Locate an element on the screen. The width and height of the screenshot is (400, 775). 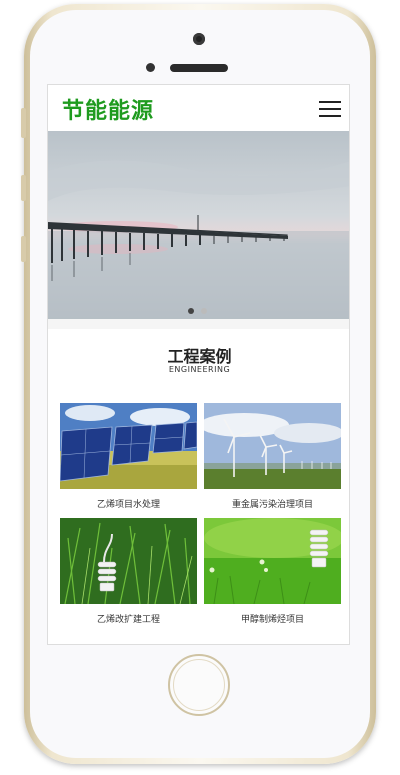
site-header: 节能能源 is located at coordinates (198, 108).